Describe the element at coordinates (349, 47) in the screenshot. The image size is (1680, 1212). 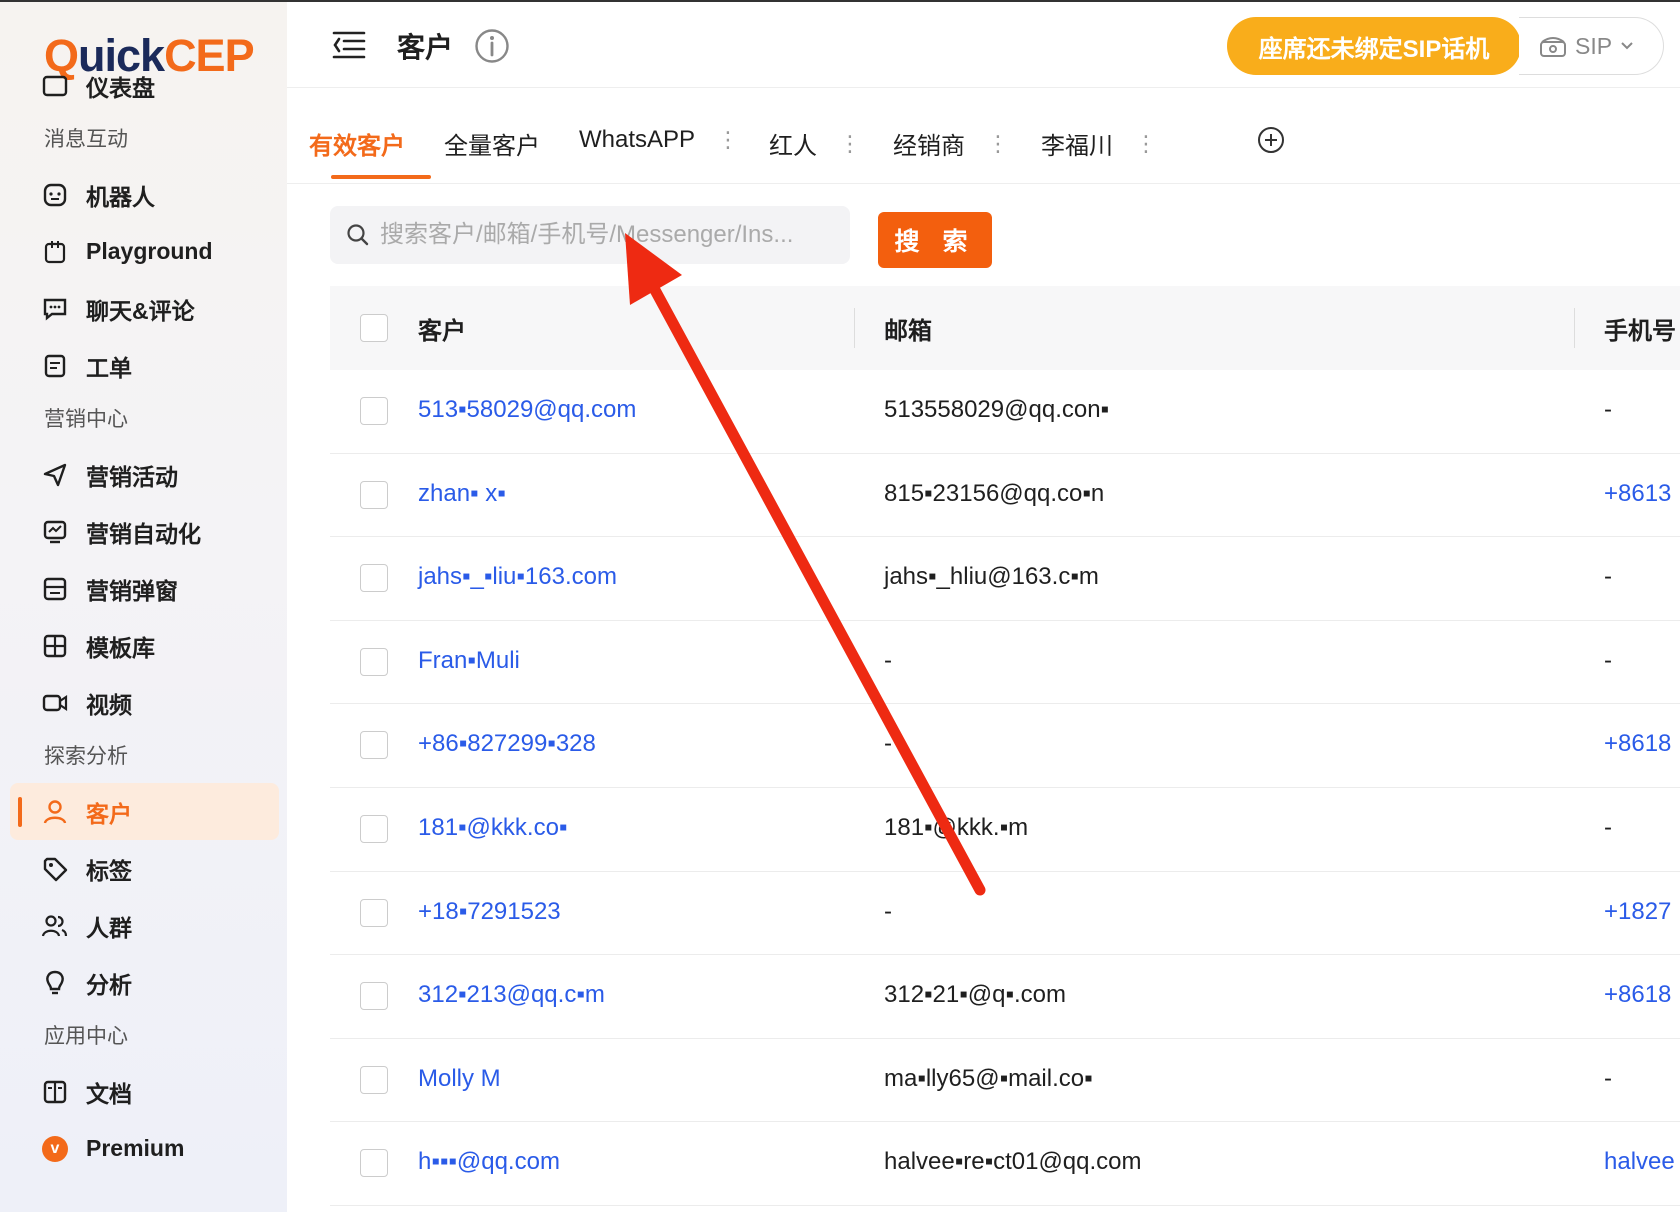
I see `collapse-menu-icon` at that location.